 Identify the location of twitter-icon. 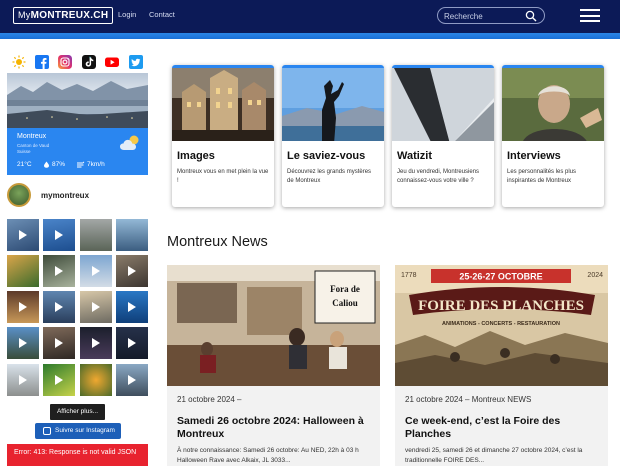
(136, 62).